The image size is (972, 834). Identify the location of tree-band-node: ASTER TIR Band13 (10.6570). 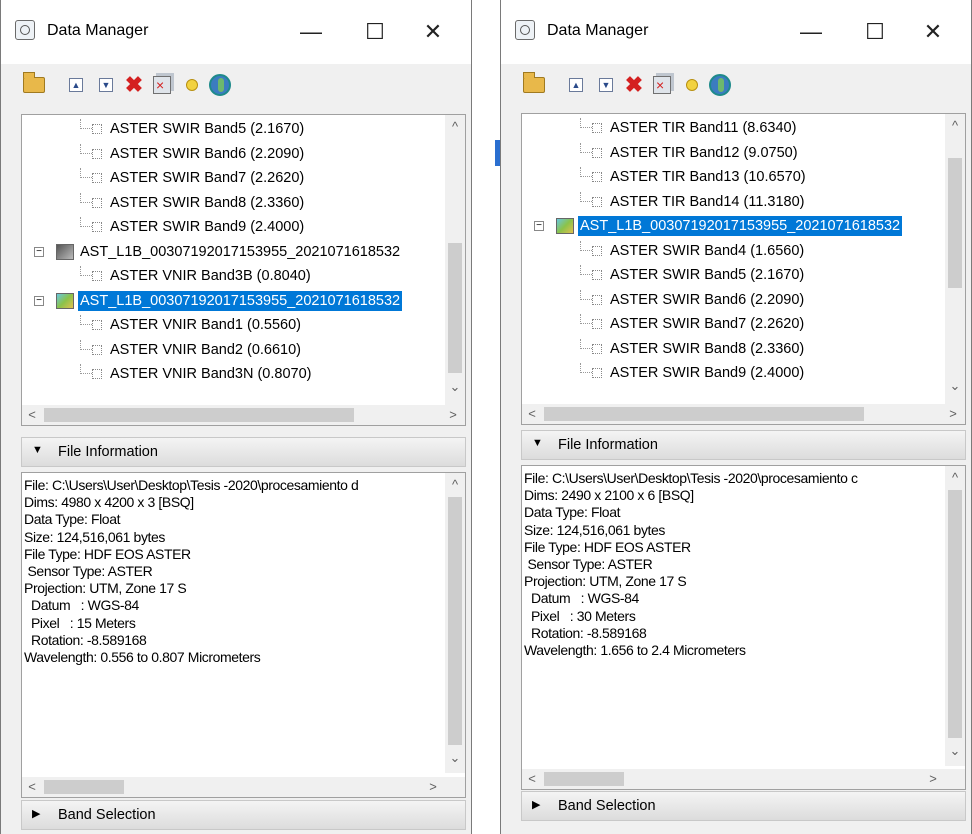
(734, 177).